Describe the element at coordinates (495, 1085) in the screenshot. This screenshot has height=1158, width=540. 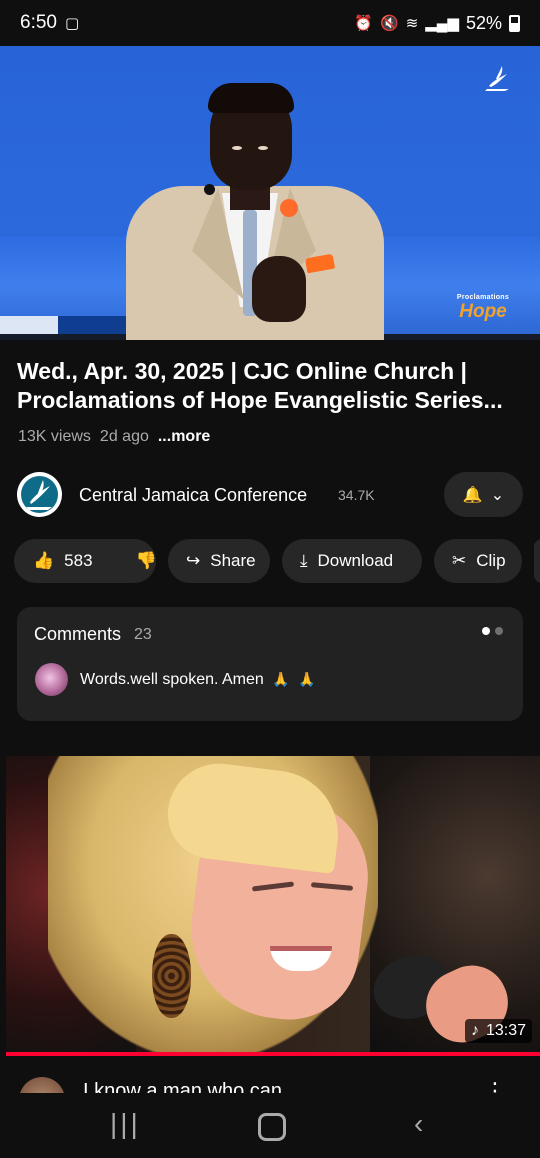
I see `more-options-icon: ⋮` at that location.